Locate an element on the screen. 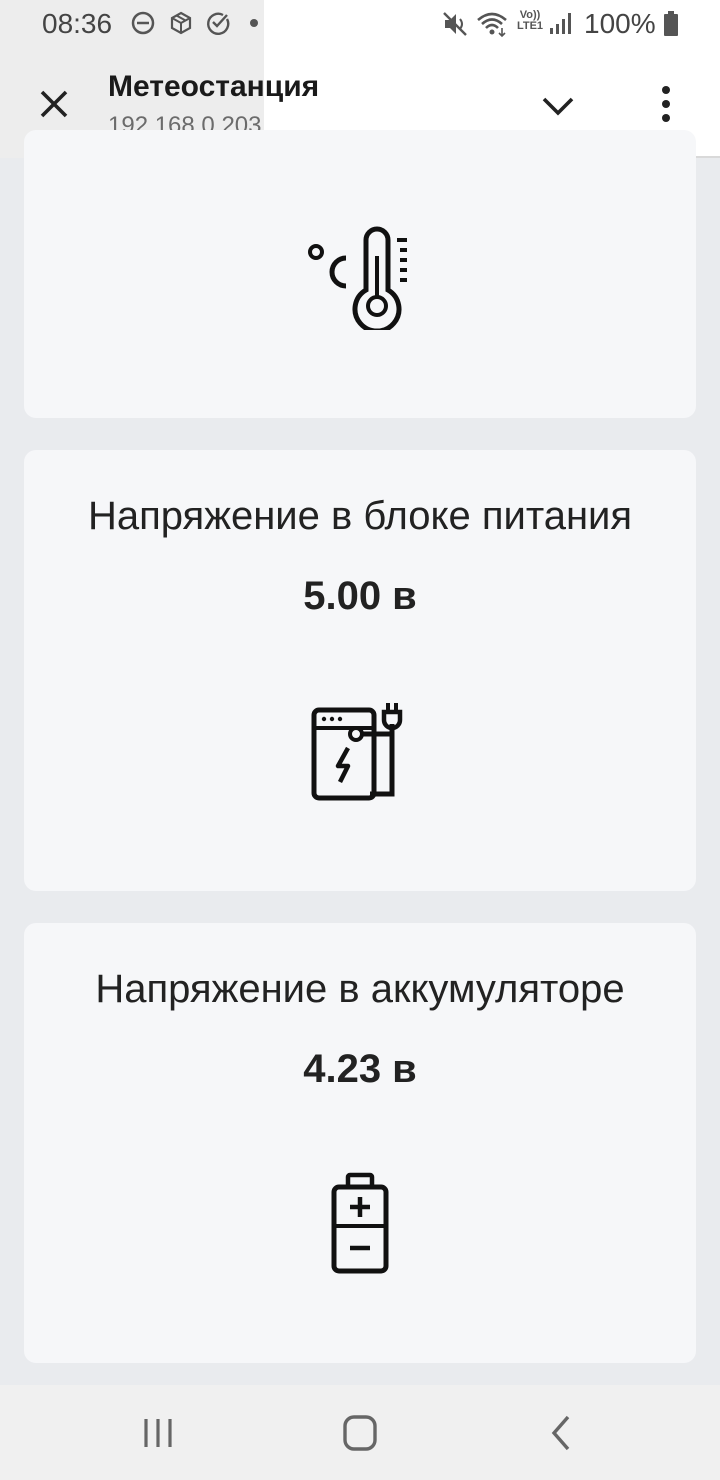  more-vert-icon is located at coordinates (666, 106).